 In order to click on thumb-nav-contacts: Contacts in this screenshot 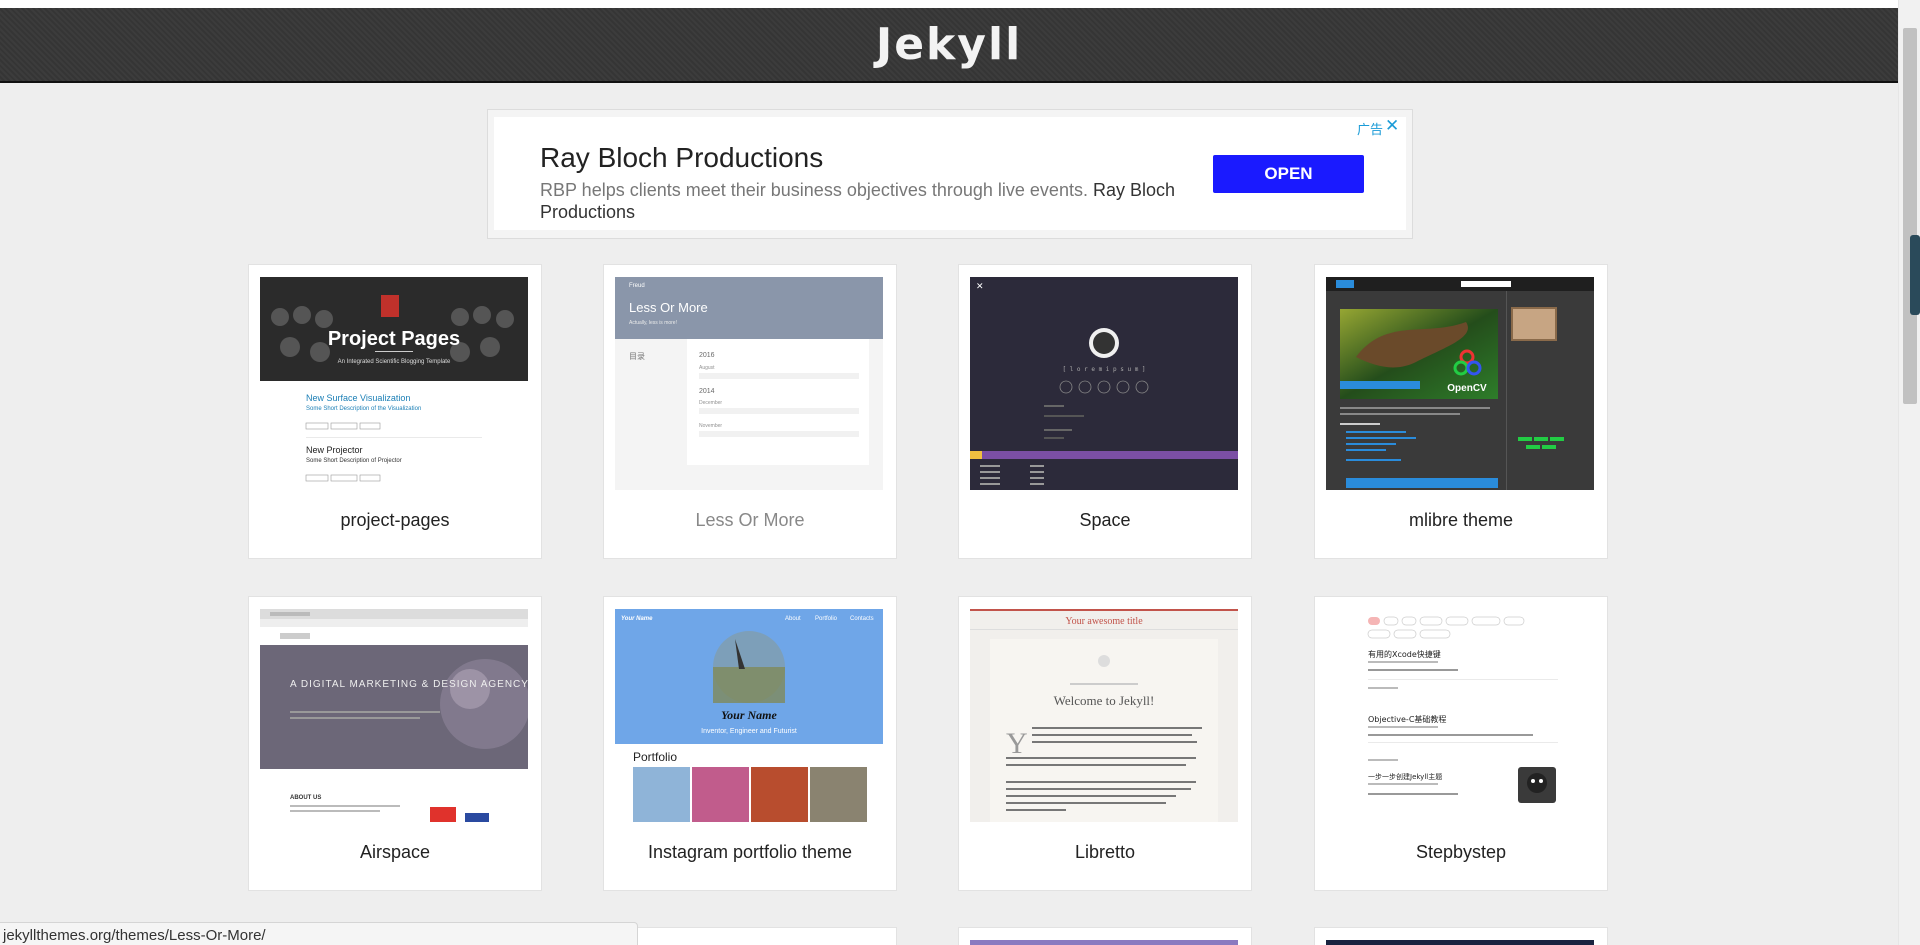, I will do `click(862, 619)`.